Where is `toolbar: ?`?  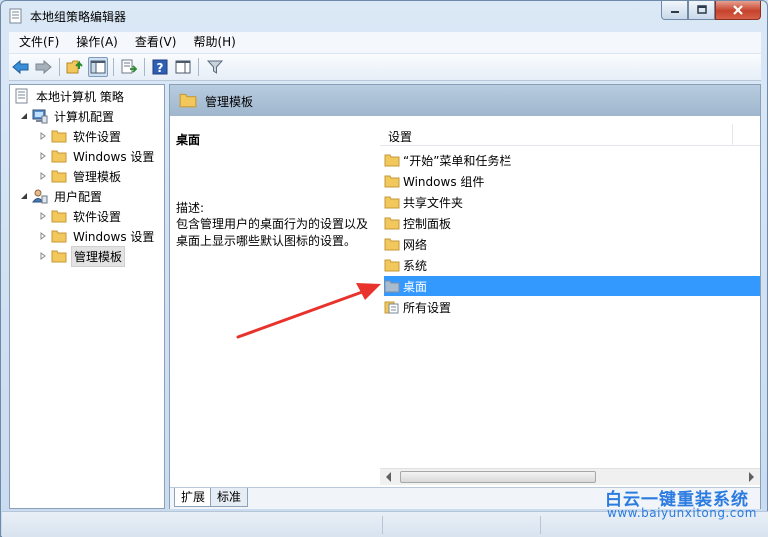
toolbar: ? is located at coordinates (385, 67).